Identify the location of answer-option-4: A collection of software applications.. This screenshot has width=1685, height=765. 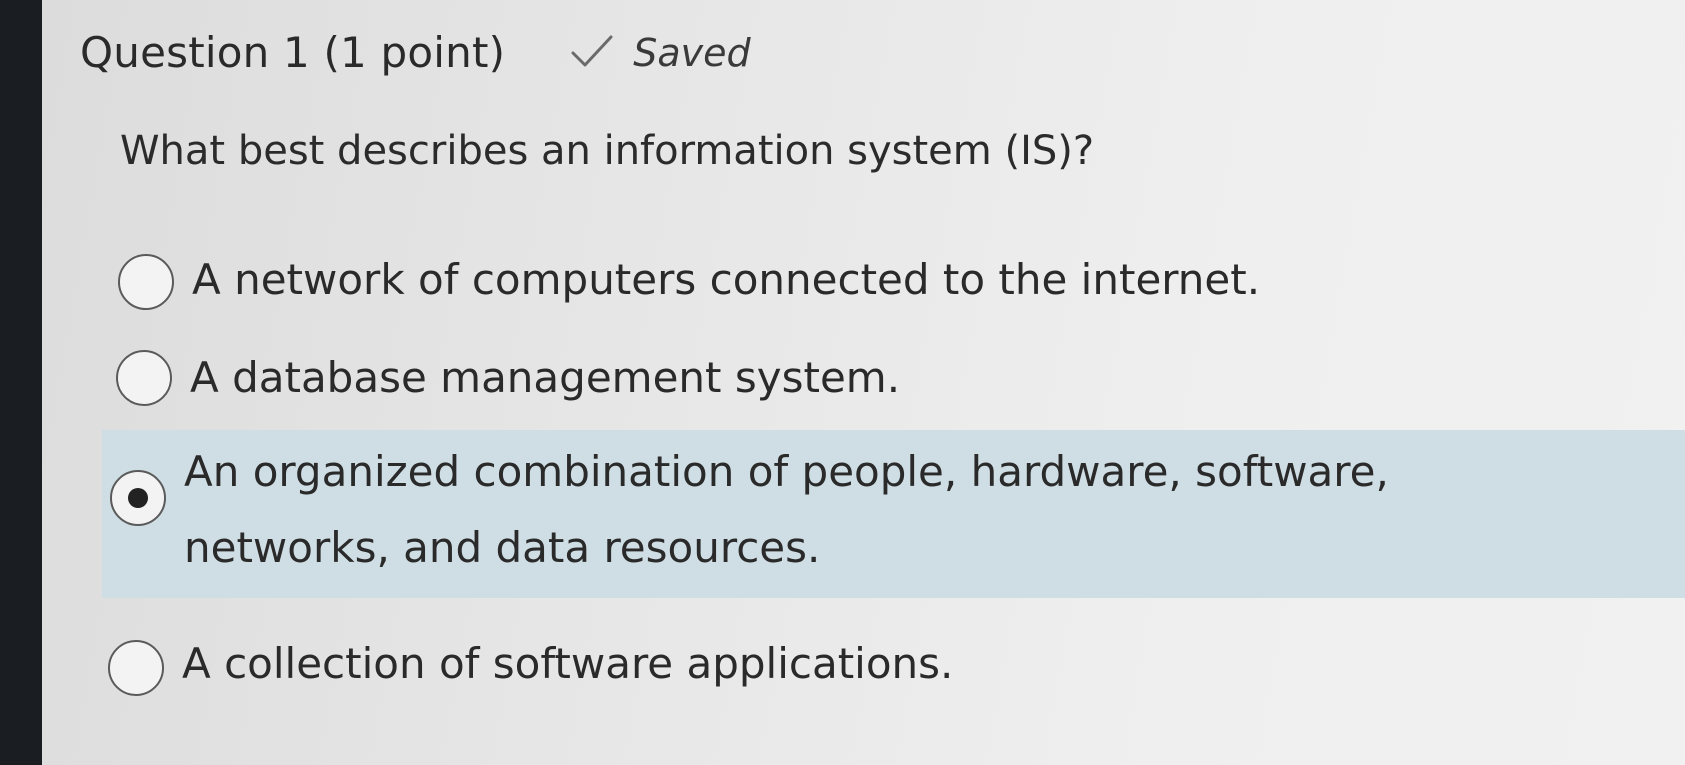
(758, 664).